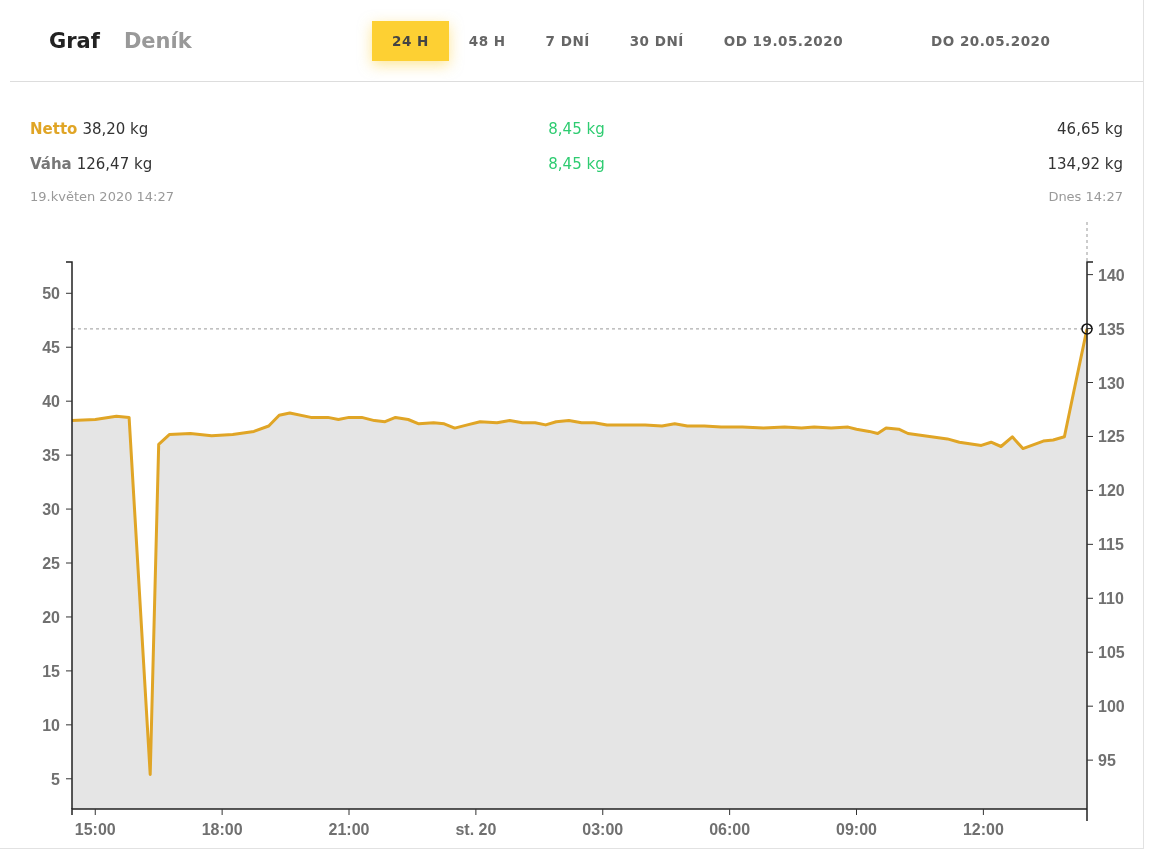  What do you see at coordinates (1111, 599) in the screenshot?
I see `axis-label: 110` at bounding box center [1111, 599].